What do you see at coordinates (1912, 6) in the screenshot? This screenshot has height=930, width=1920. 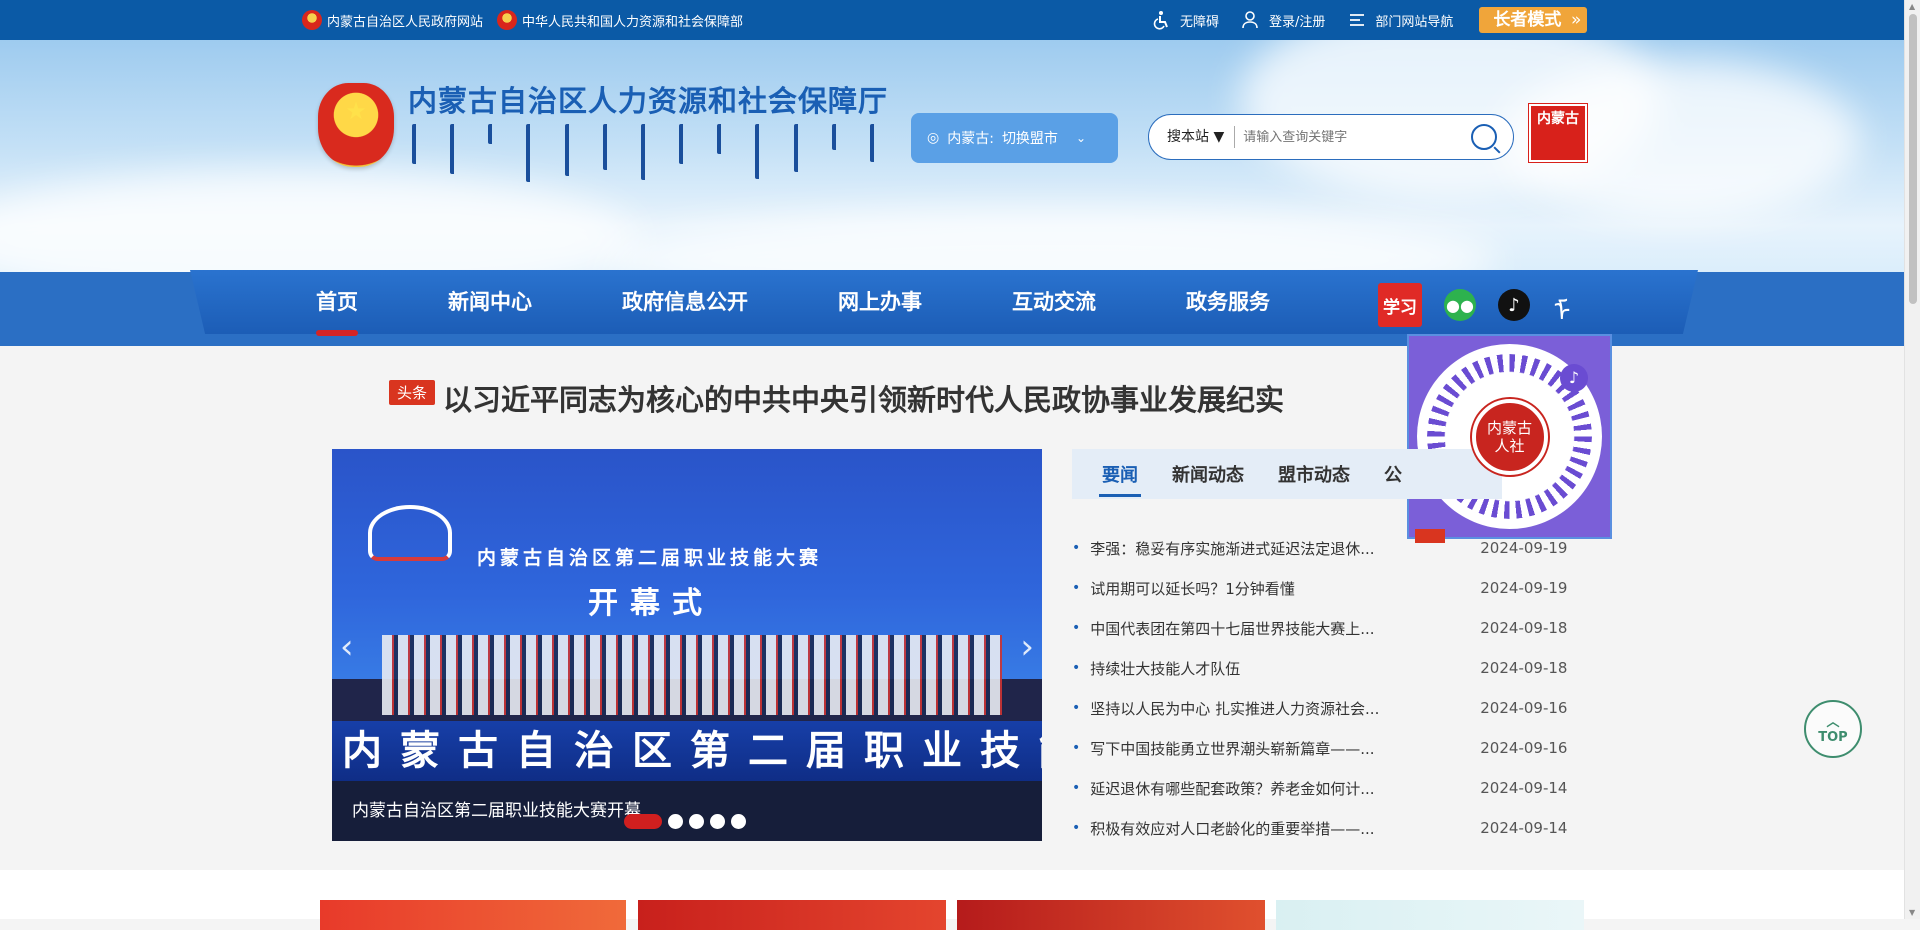 I see `scroll-up-icon: ▲` at bounding box center [1912, 6].